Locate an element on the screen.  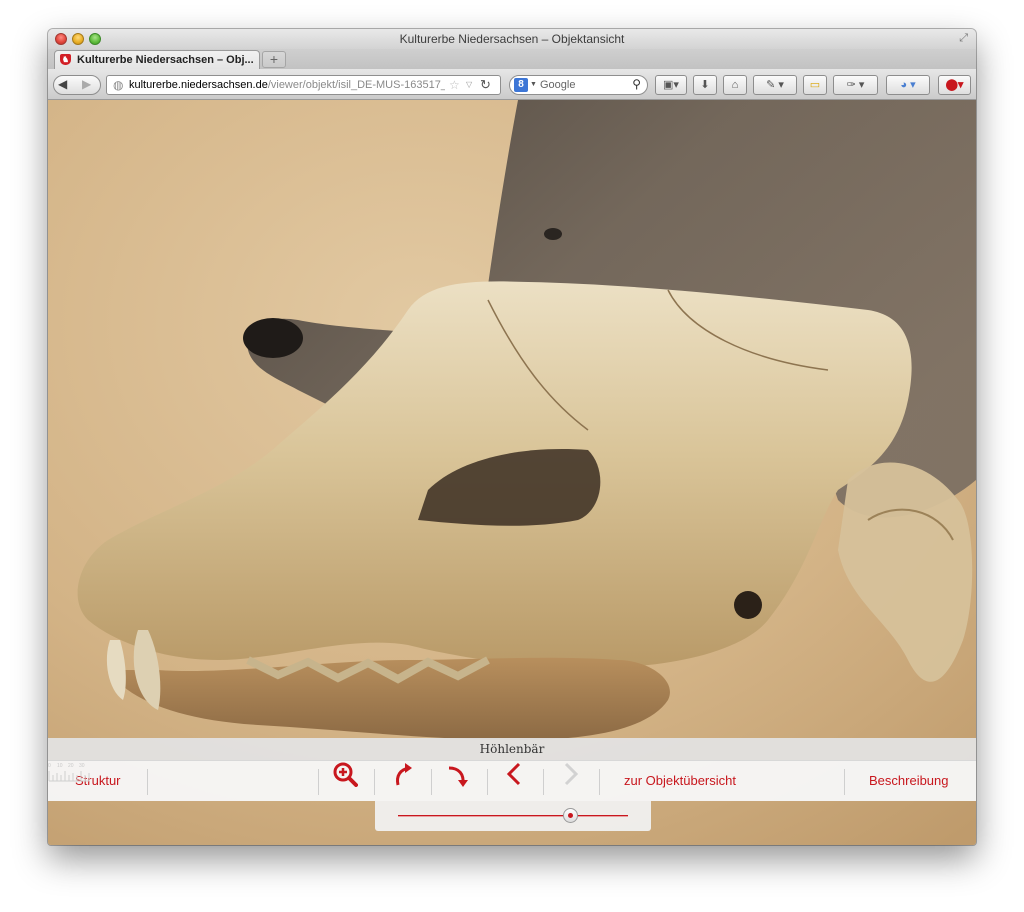
bear-eye is located at coordinates (553, 234).